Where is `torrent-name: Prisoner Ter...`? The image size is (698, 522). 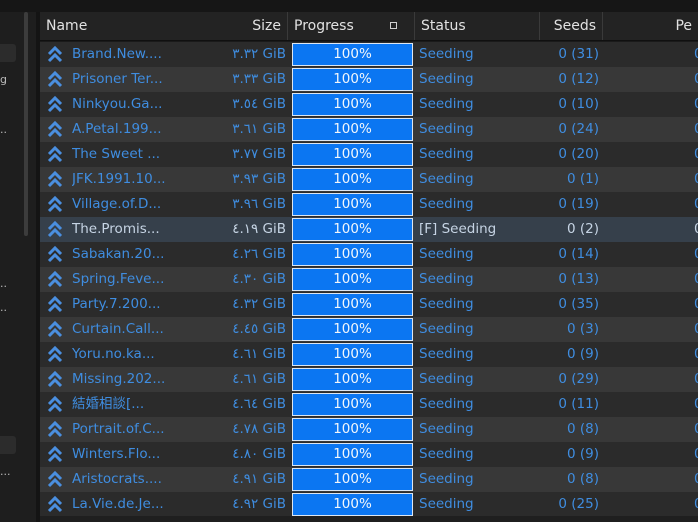 torrent-name: Prisoner Ter... is located at coordinates (117, 79).